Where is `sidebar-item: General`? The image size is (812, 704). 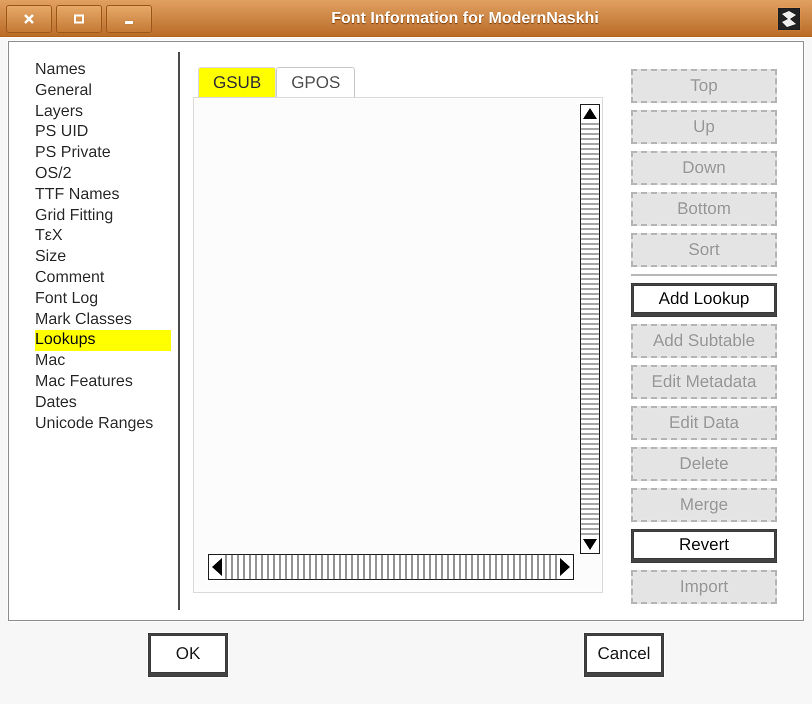
sidebar-item: General is located at coordinates (63, 91).